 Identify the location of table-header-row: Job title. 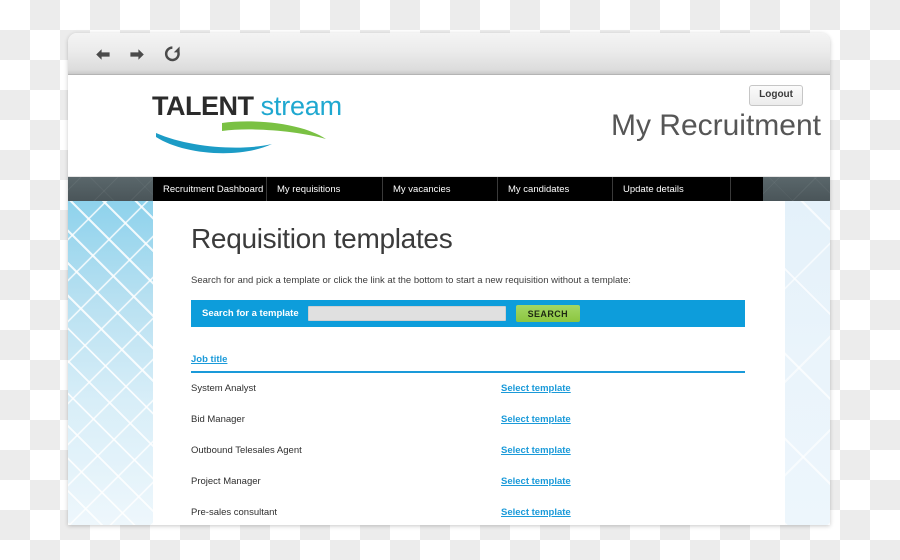
(468, 361).